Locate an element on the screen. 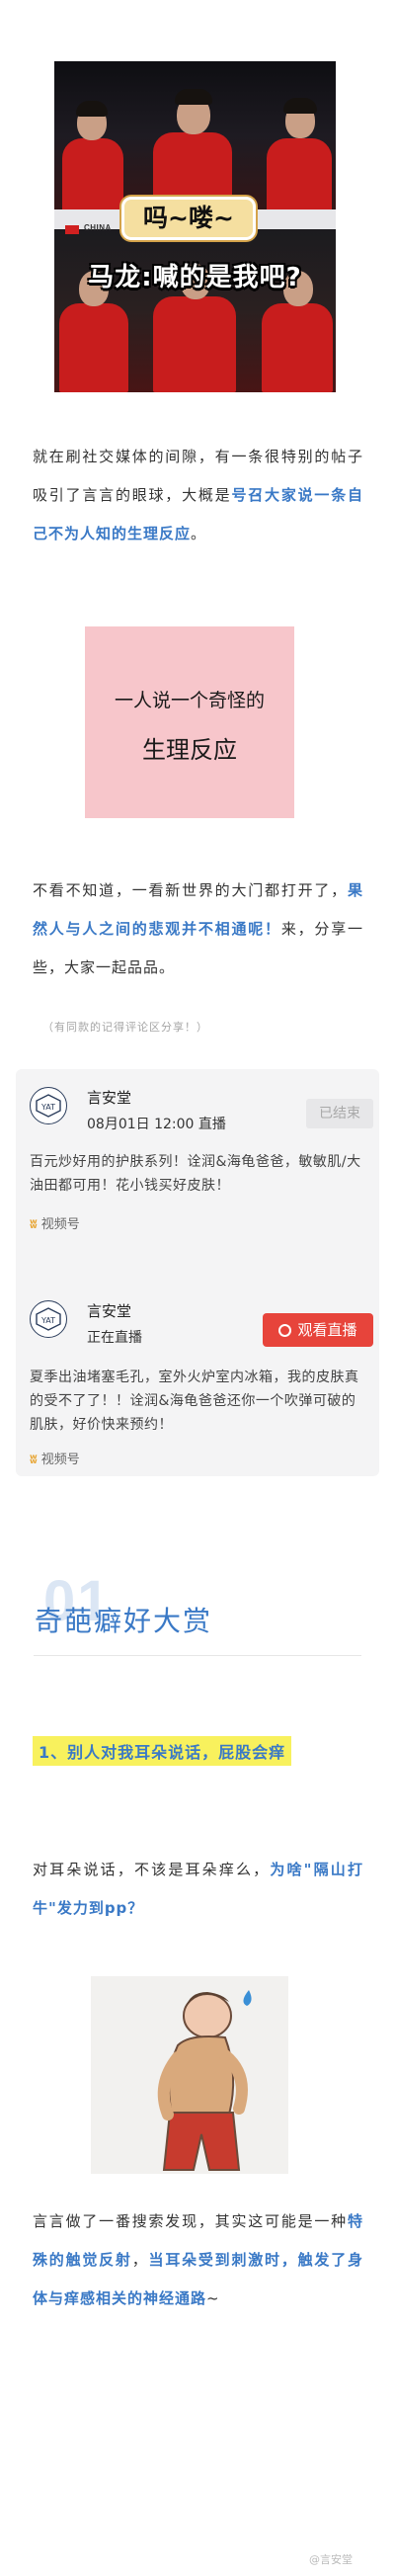 The height and width of the screenshot is (2576, 395). watch-live-button: 观看直播 is located at coordinates (318, 1330).